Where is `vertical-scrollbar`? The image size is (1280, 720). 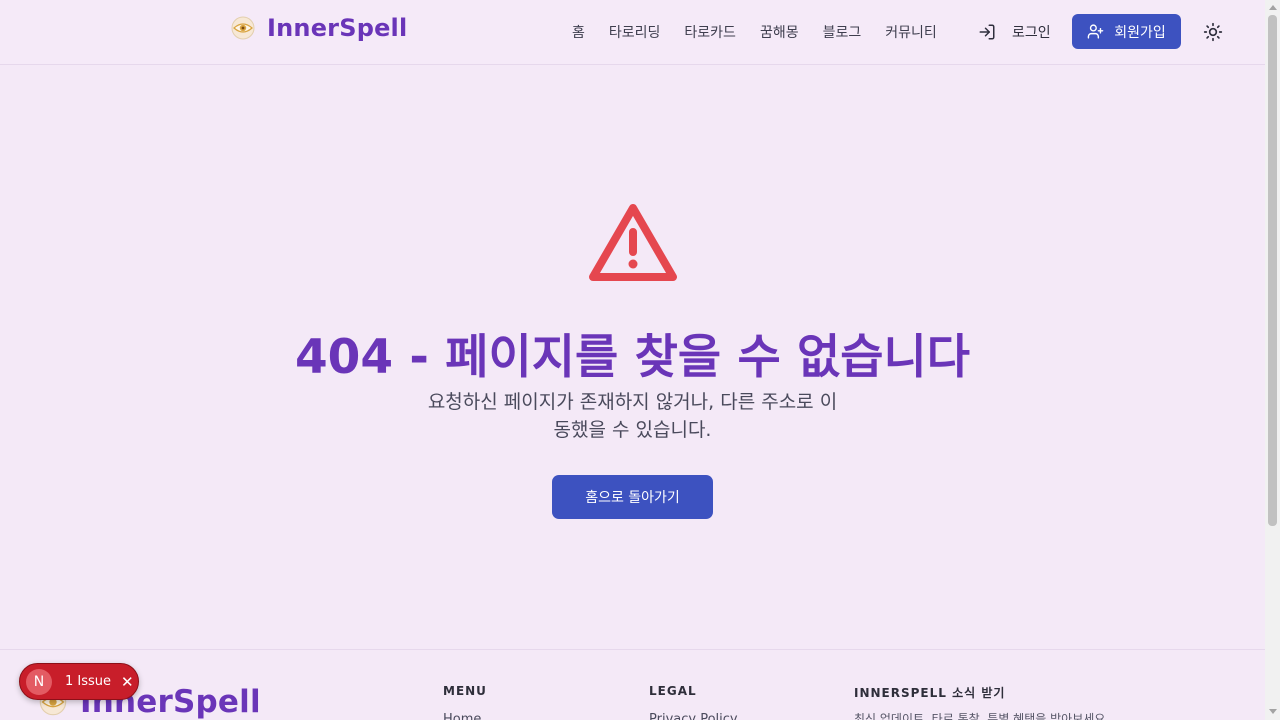
vertical-scrollbar is located at coordinates (1272, 360).